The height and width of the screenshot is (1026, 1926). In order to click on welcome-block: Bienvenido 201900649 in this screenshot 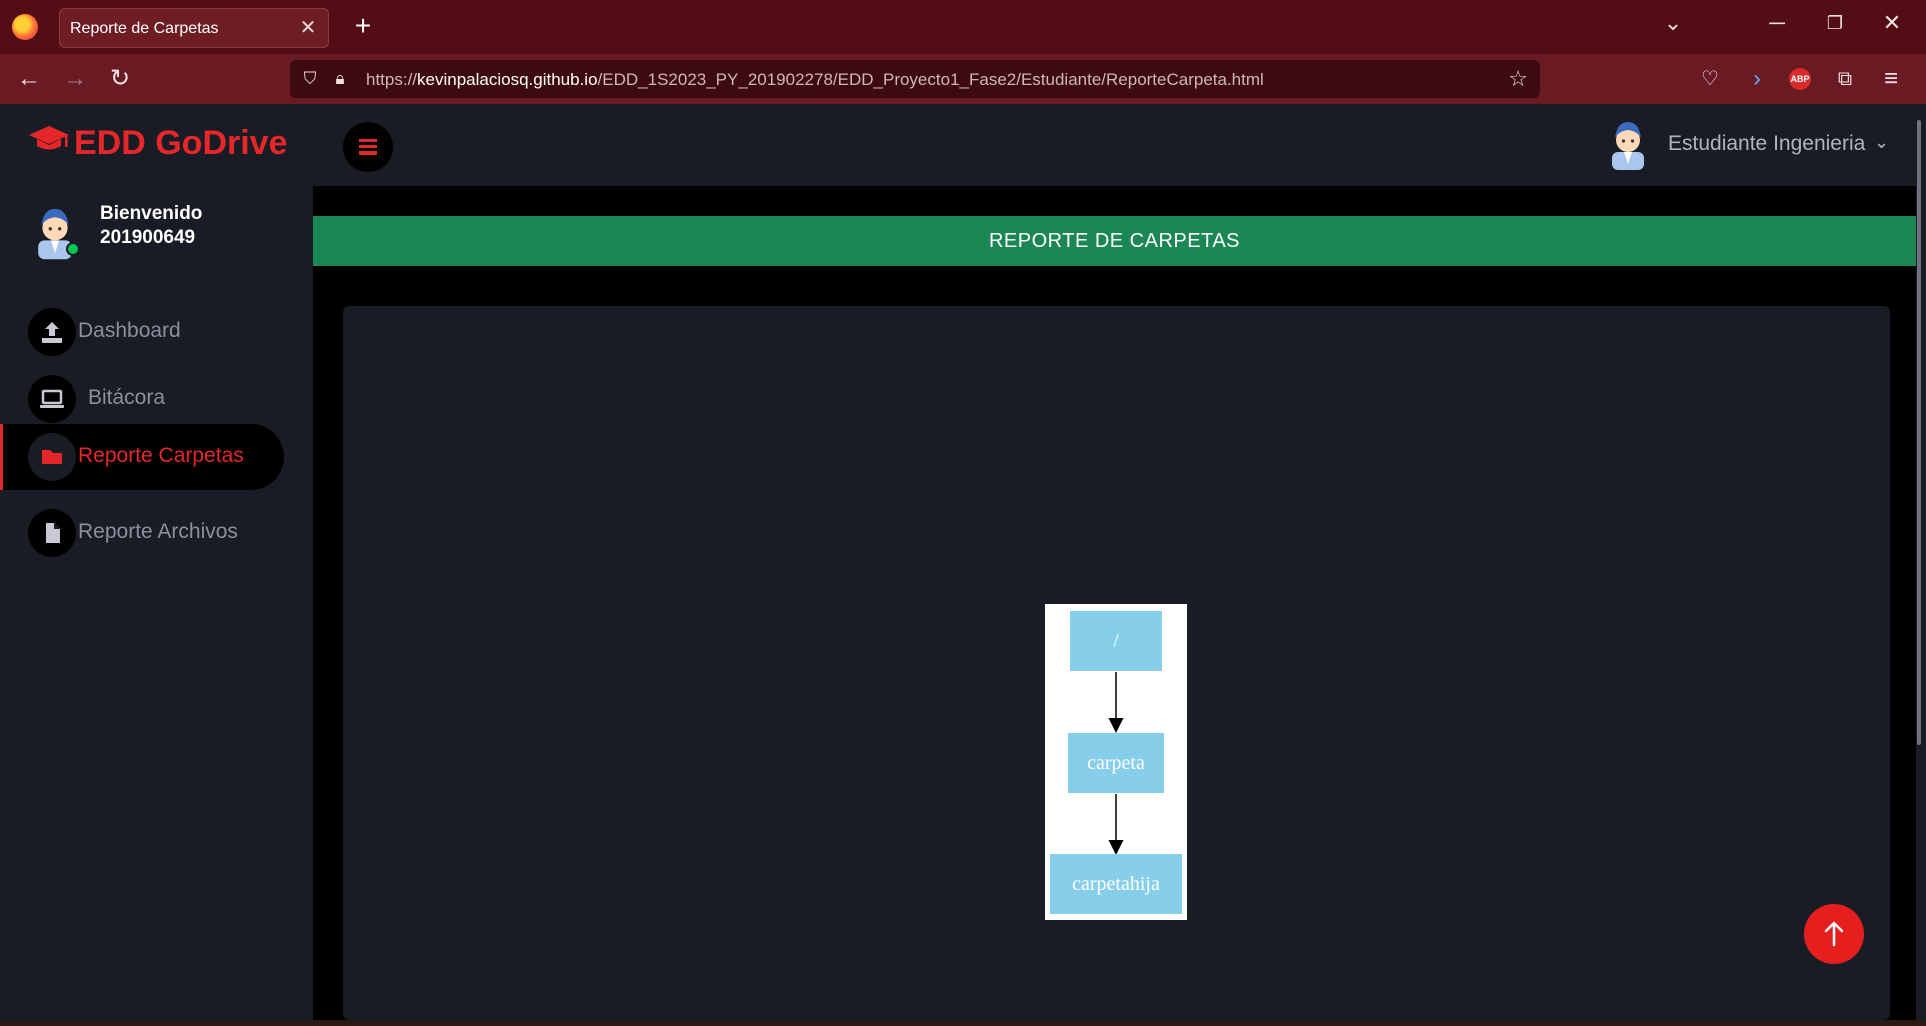, I will do `click(151, 226)`.